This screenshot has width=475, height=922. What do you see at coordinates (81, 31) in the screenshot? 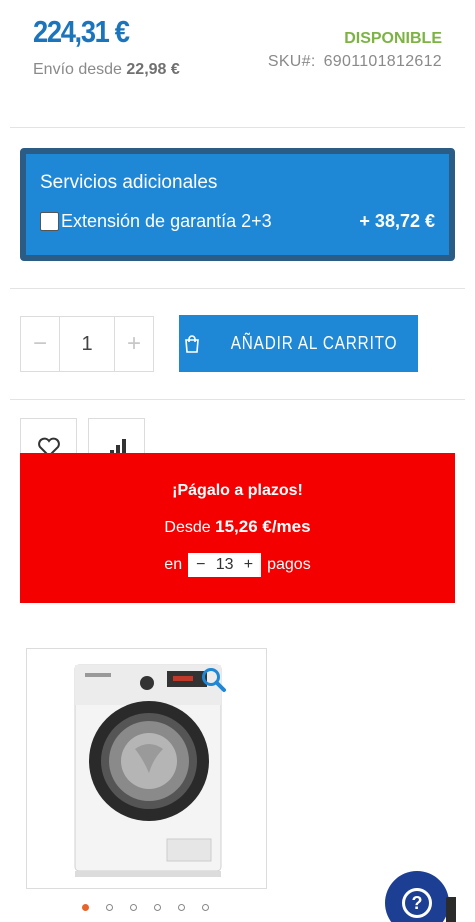
I see `product-price: 224,31 €` at bounding box center [81, 31].